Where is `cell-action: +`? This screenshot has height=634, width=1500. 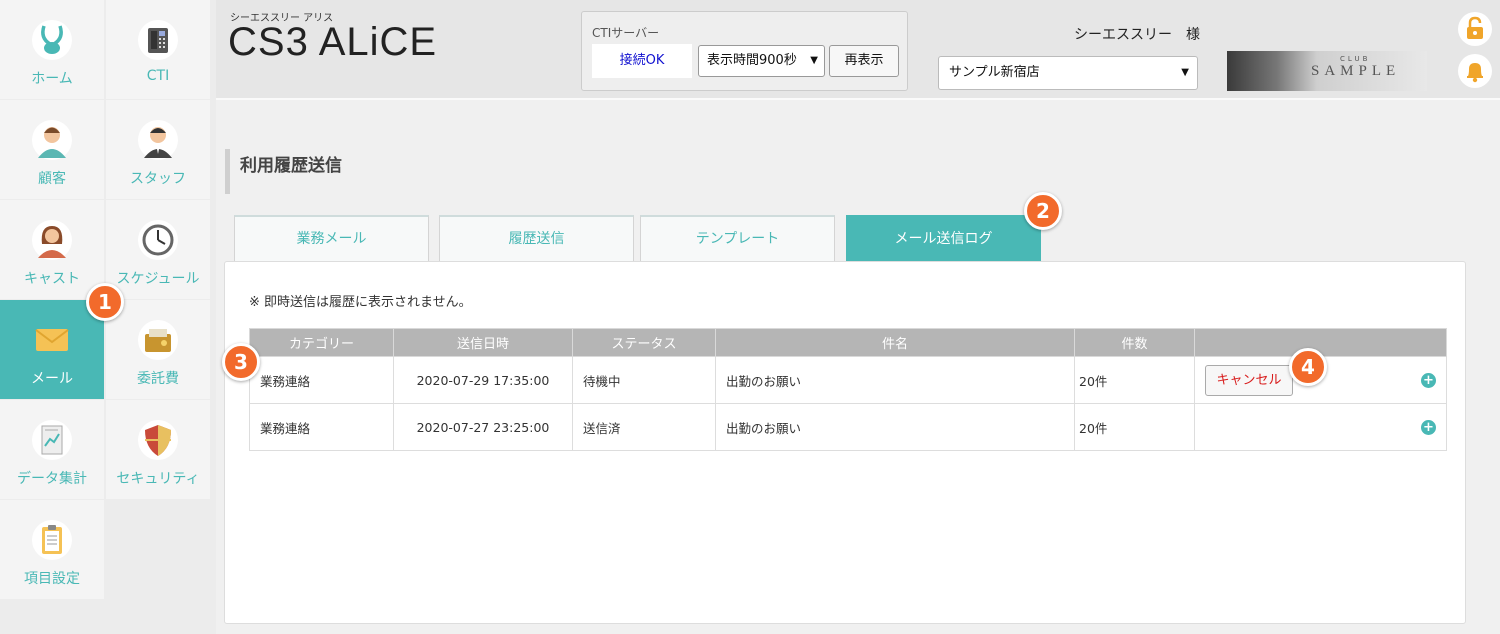
cell-action: + is located at coordinates (1320, 427).